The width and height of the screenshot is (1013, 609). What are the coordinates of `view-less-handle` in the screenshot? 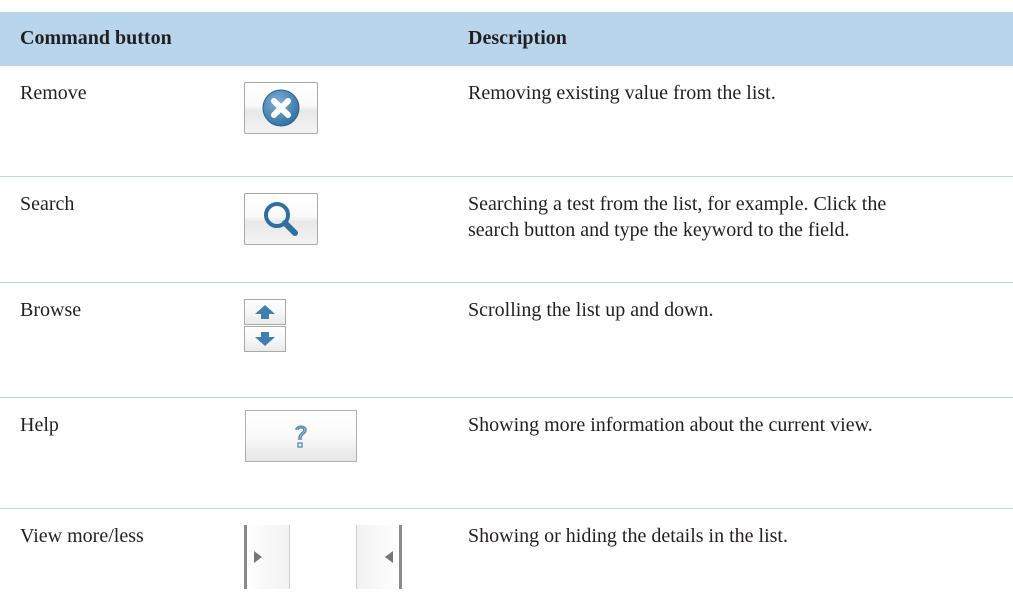 It's located at (379, 557).